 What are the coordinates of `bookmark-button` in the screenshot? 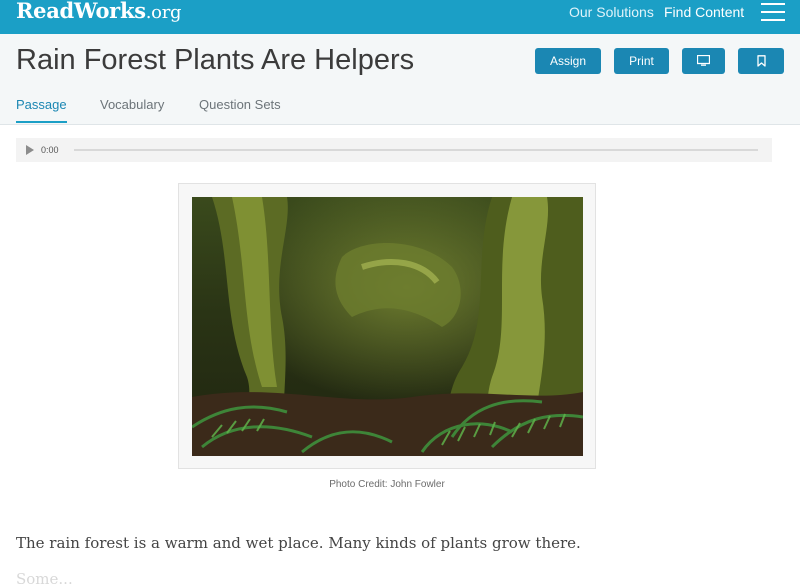 It's located at (761, 61).